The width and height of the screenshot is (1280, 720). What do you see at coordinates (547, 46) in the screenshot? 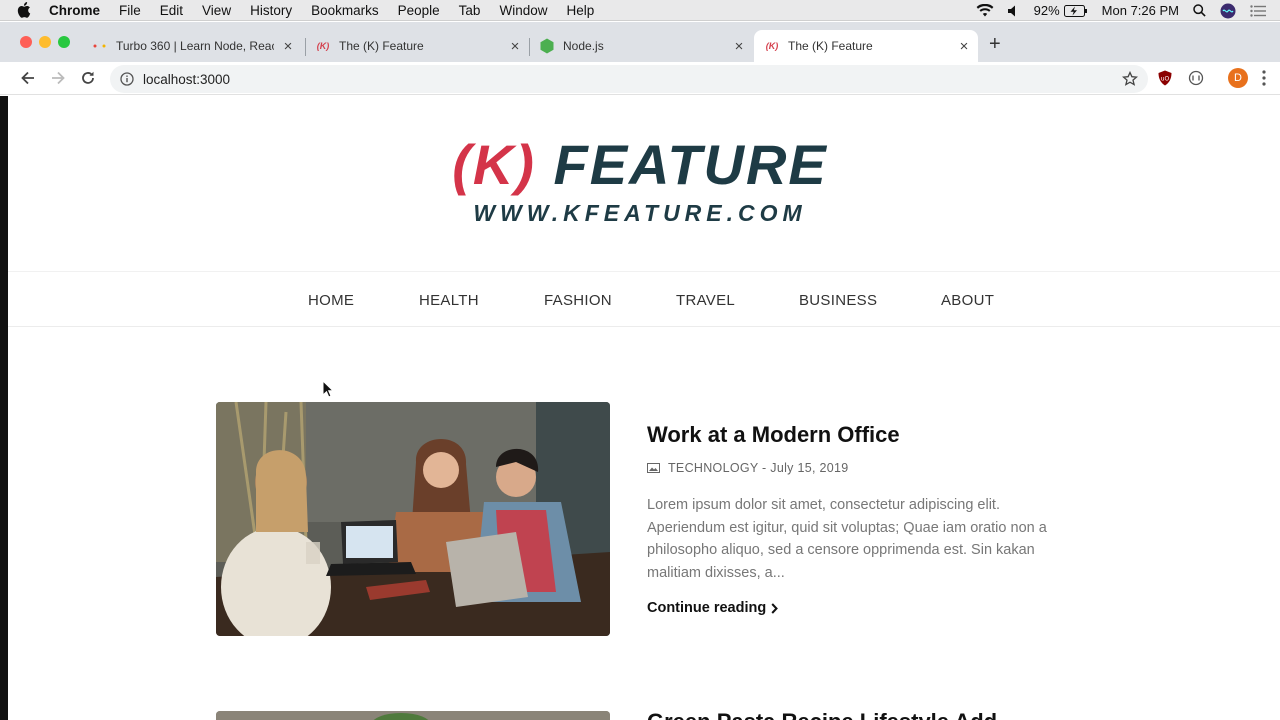
I see `nodejs-icon` at bounding box center [547, 46].